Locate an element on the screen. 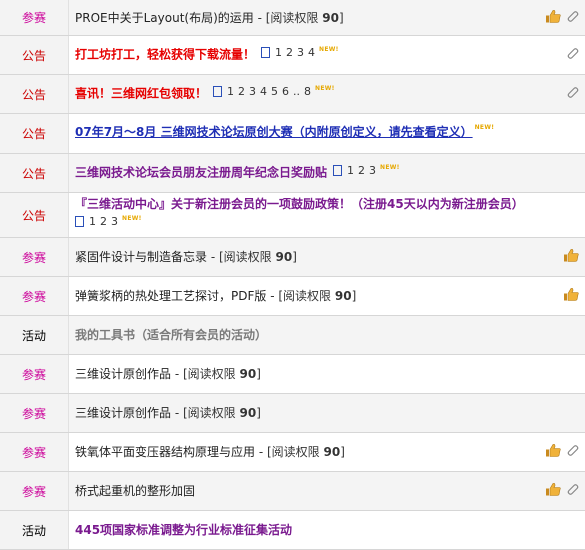  thread-row: 参赛 三维设计原创作品 - [阅读权限 90] is located at coordinates (292, 374).